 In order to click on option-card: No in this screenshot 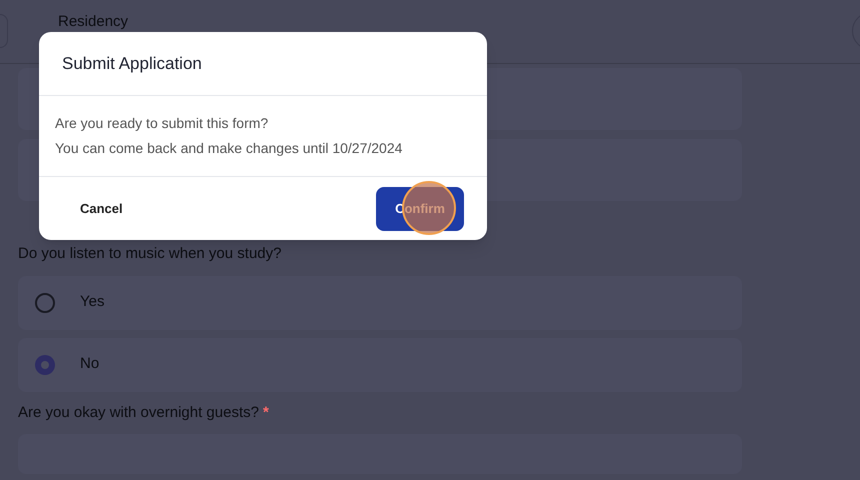, I will do `click(380, 365)`.